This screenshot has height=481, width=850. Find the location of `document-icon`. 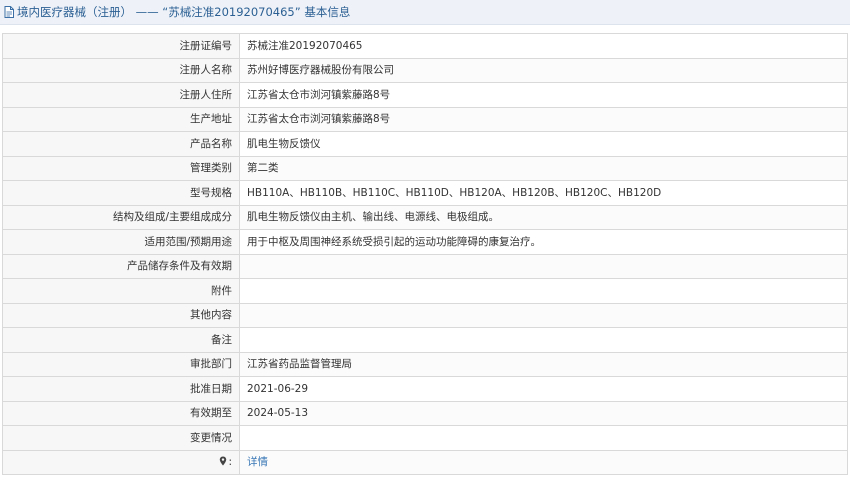

document-icon is located at coordinates (9, 12).